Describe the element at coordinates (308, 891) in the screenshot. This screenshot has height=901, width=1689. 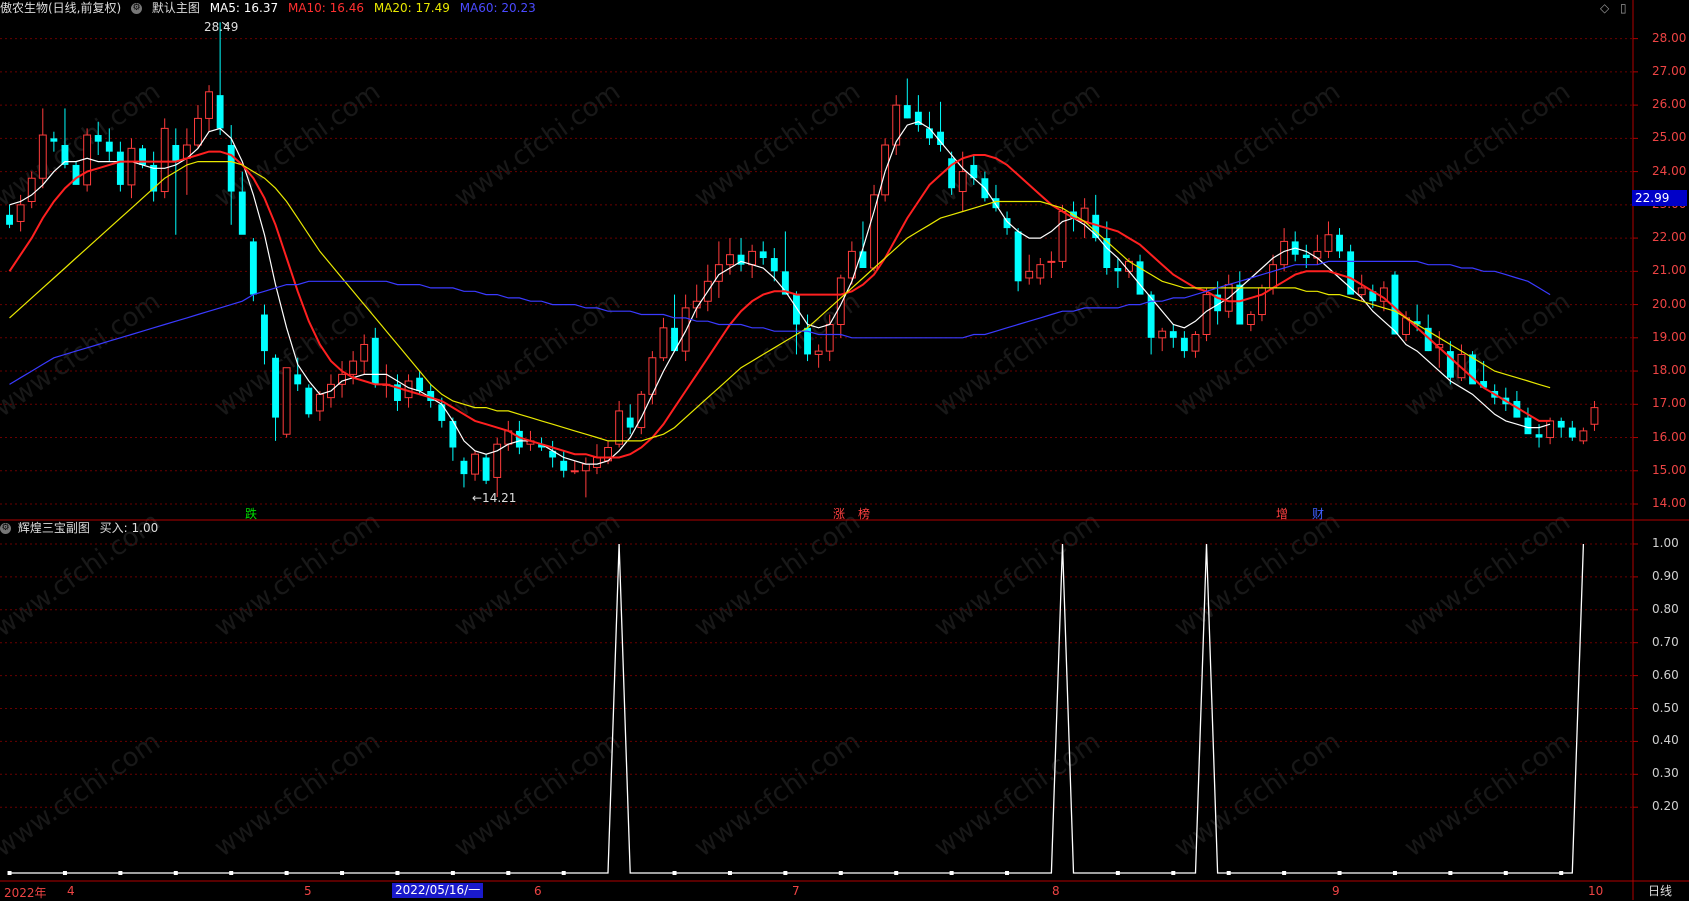
I see `x-label-5: 5` at that location.